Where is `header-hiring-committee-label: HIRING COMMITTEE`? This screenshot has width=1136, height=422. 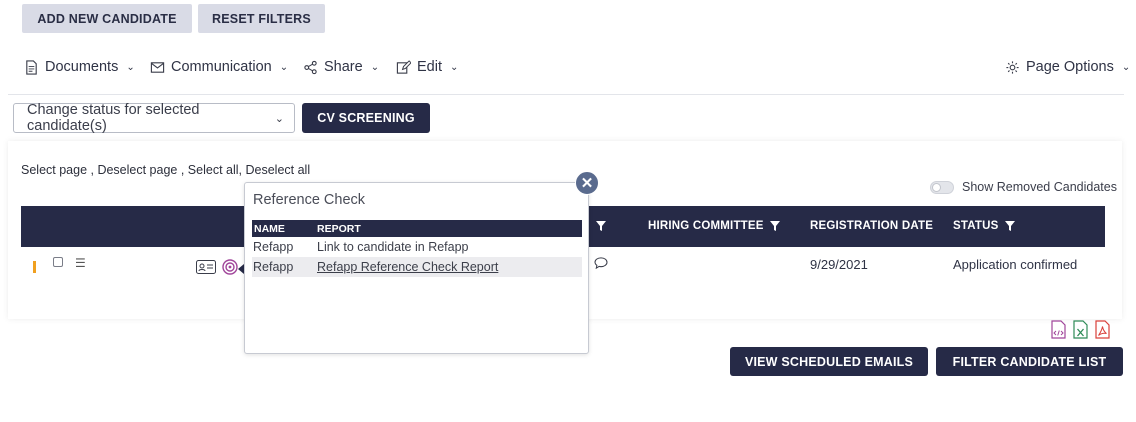
header-hiring-committee-label: HIRING COMMITTEE is located at coordinates (706, 226).